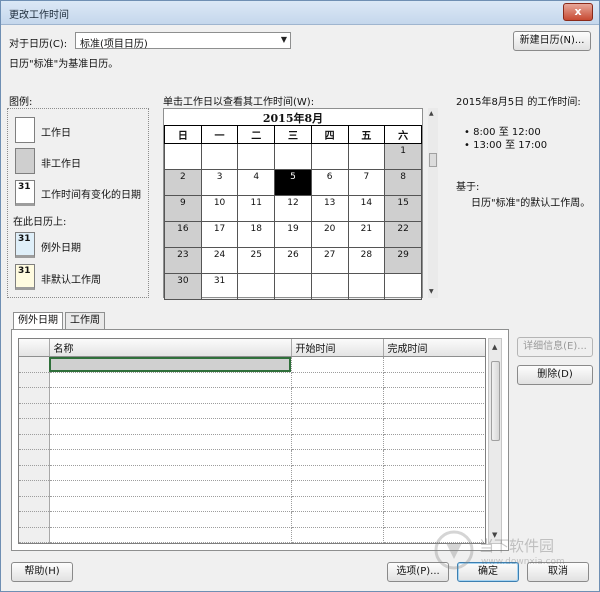 The height and width of the screenshot is (592, 600). I want to click on calendar-day: 17, so click(219, 234).